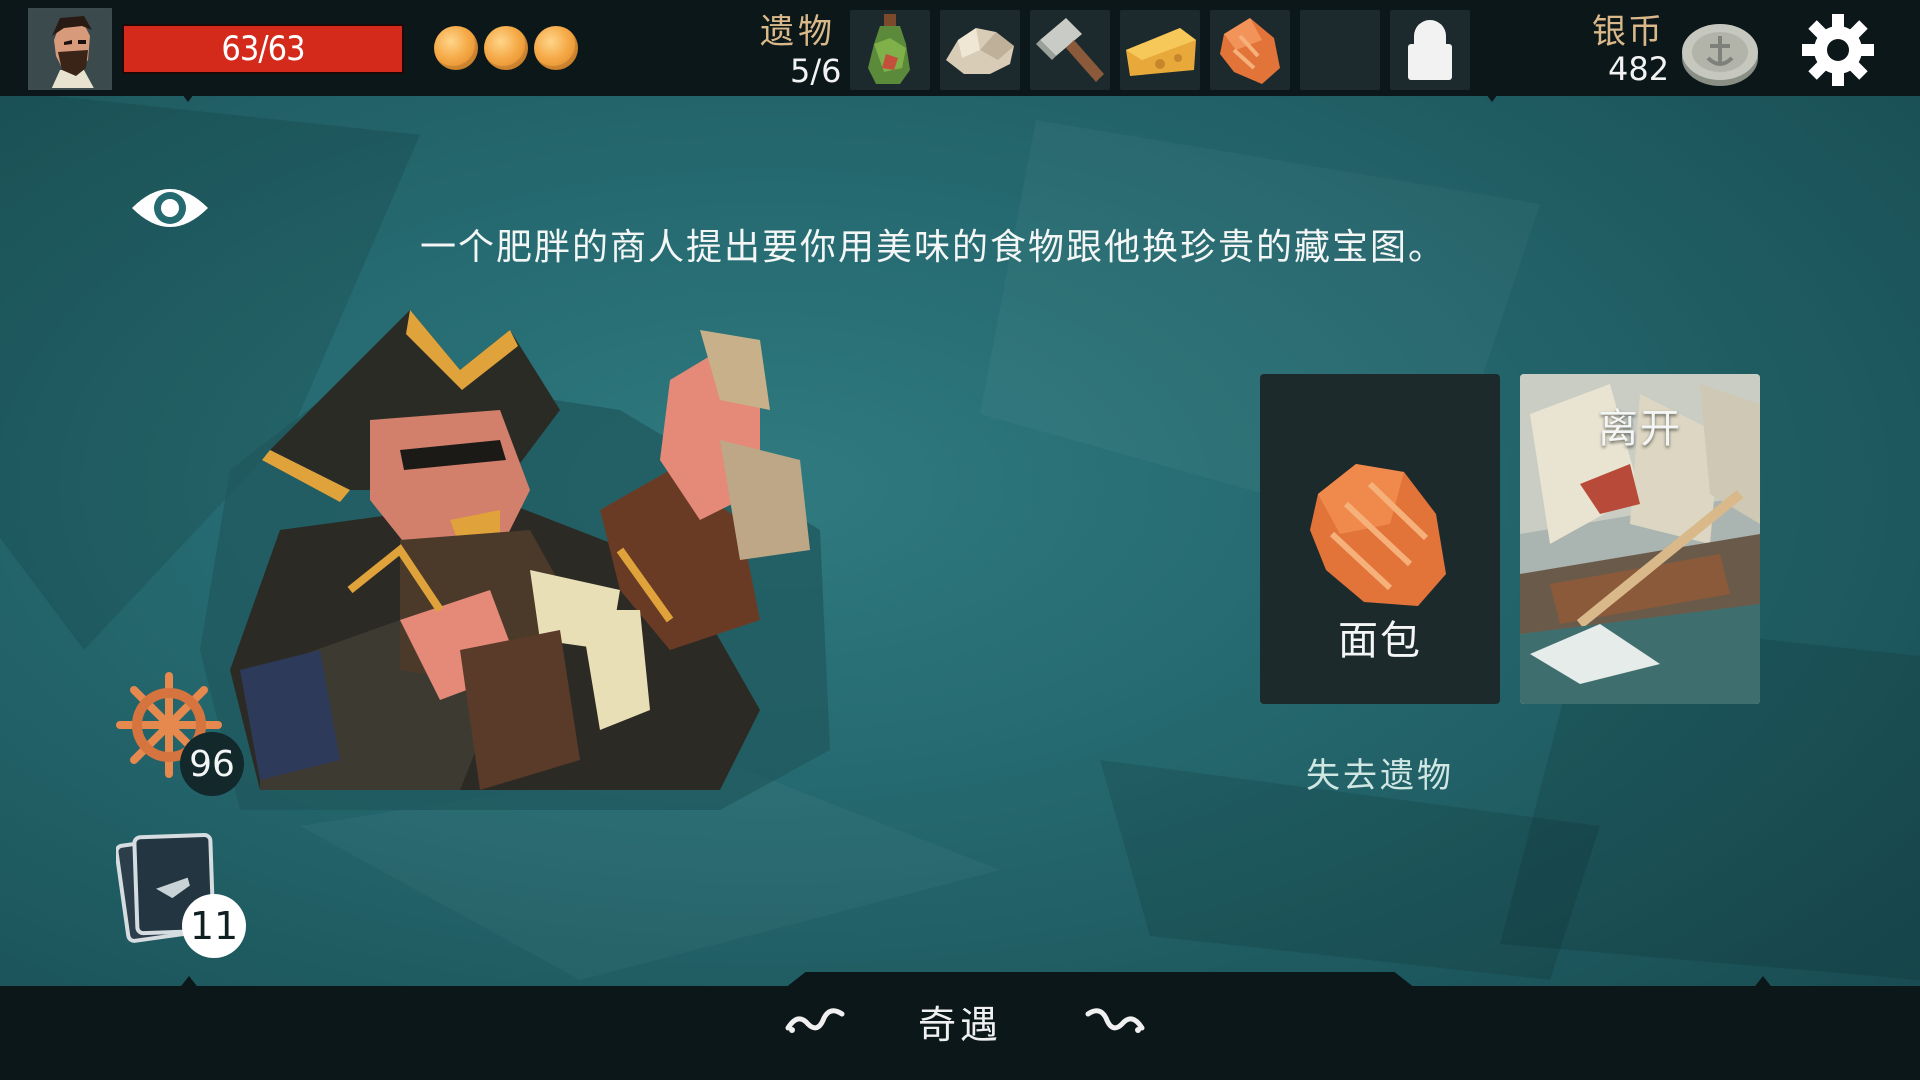 The image size is (1920, 1080). Describe the element at coordinates (798, 32) in the screenshot. I see `relics-label: 遗物` at that location.